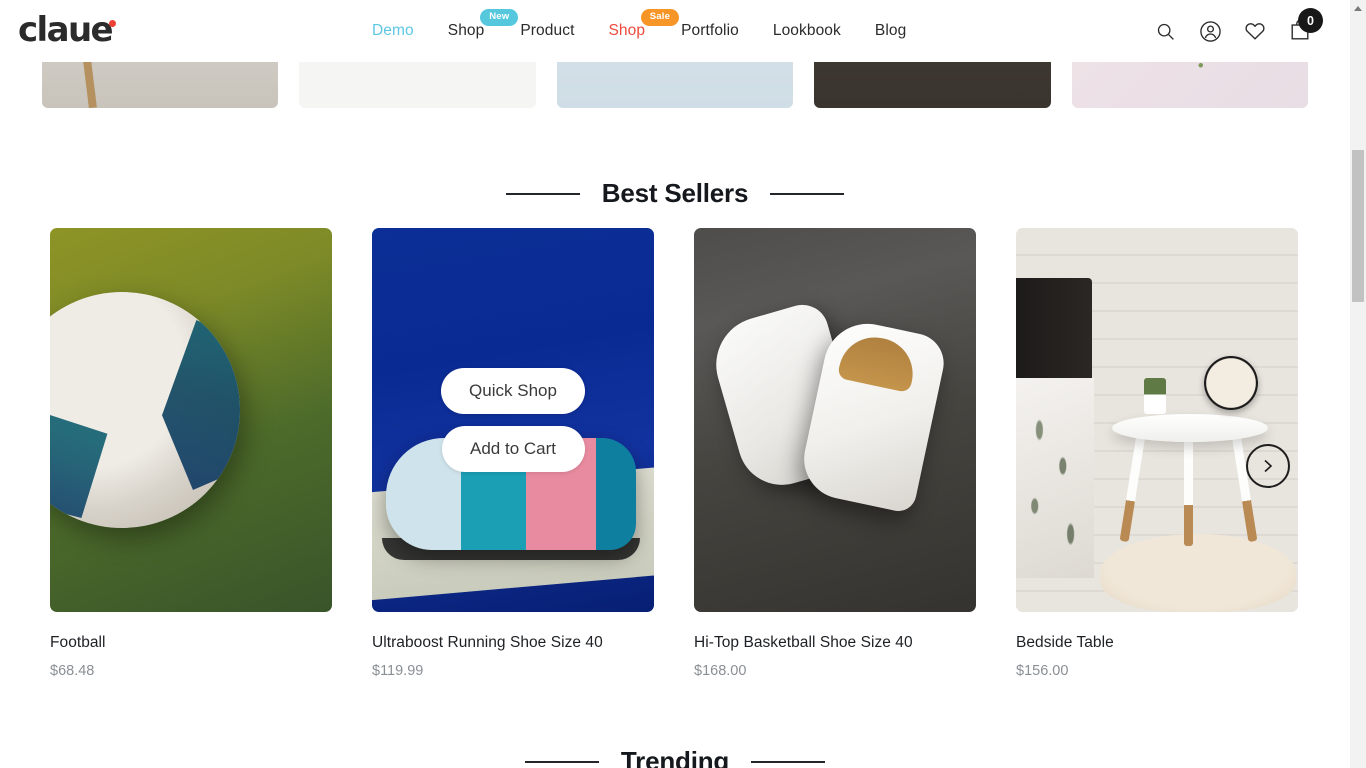  Describe the element at coordinates (1358, 384) in the screenshot. I see `vertical-scrollbar` at that location.